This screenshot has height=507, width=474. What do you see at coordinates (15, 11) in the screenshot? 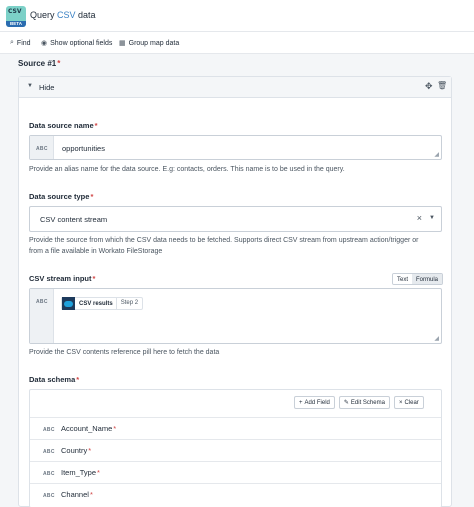
I see `logo-text: CSV` at bounding box center [15, 11].